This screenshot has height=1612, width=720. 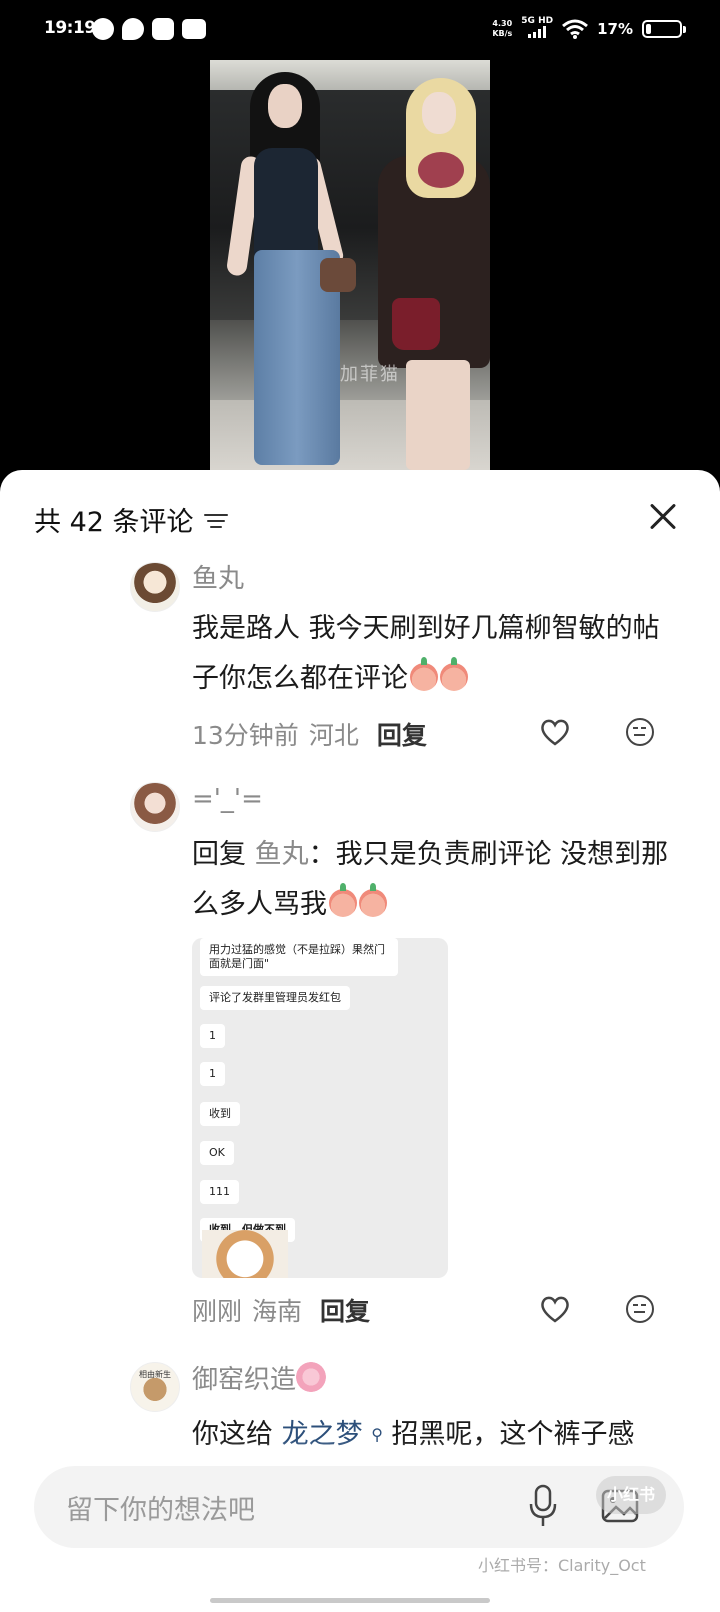 I want to click on comment-time: 刚刚, so click(x=217, y=1311).